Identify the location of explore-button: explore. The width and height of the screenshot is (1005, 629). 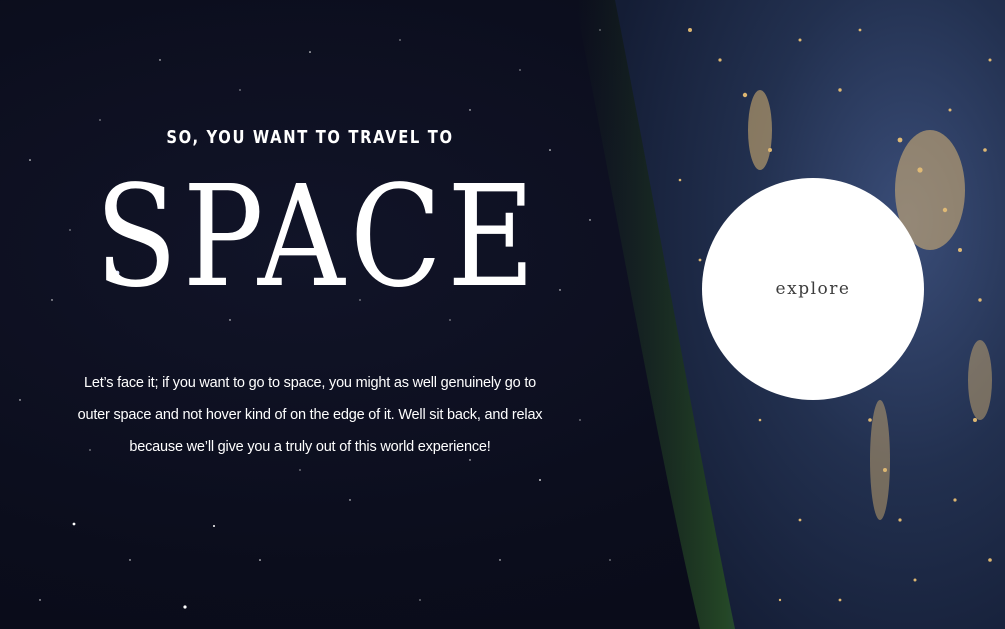
(813, 289).